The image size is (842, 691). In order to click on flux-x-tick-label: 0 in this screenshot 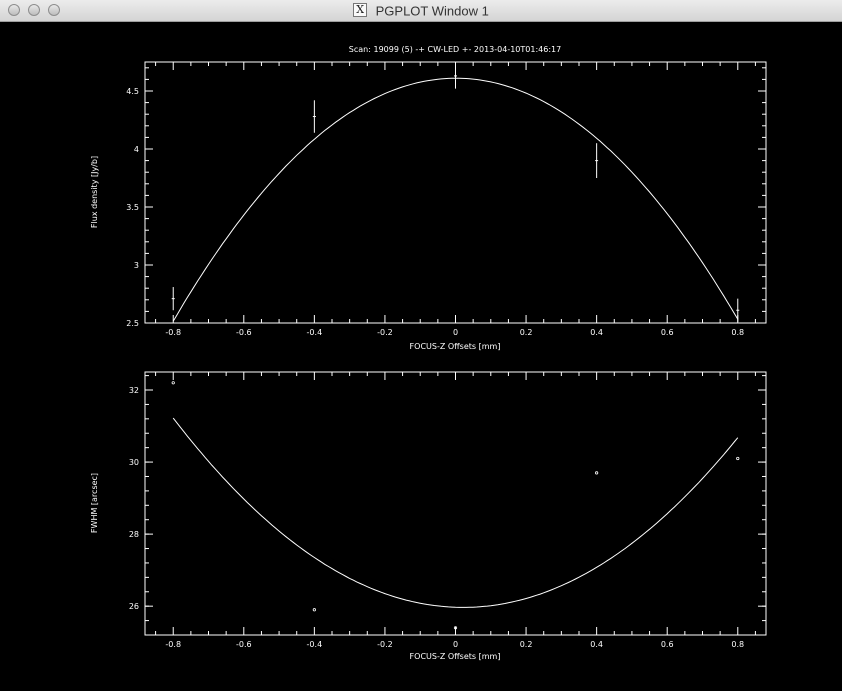, I will do `click(455, 332)`.